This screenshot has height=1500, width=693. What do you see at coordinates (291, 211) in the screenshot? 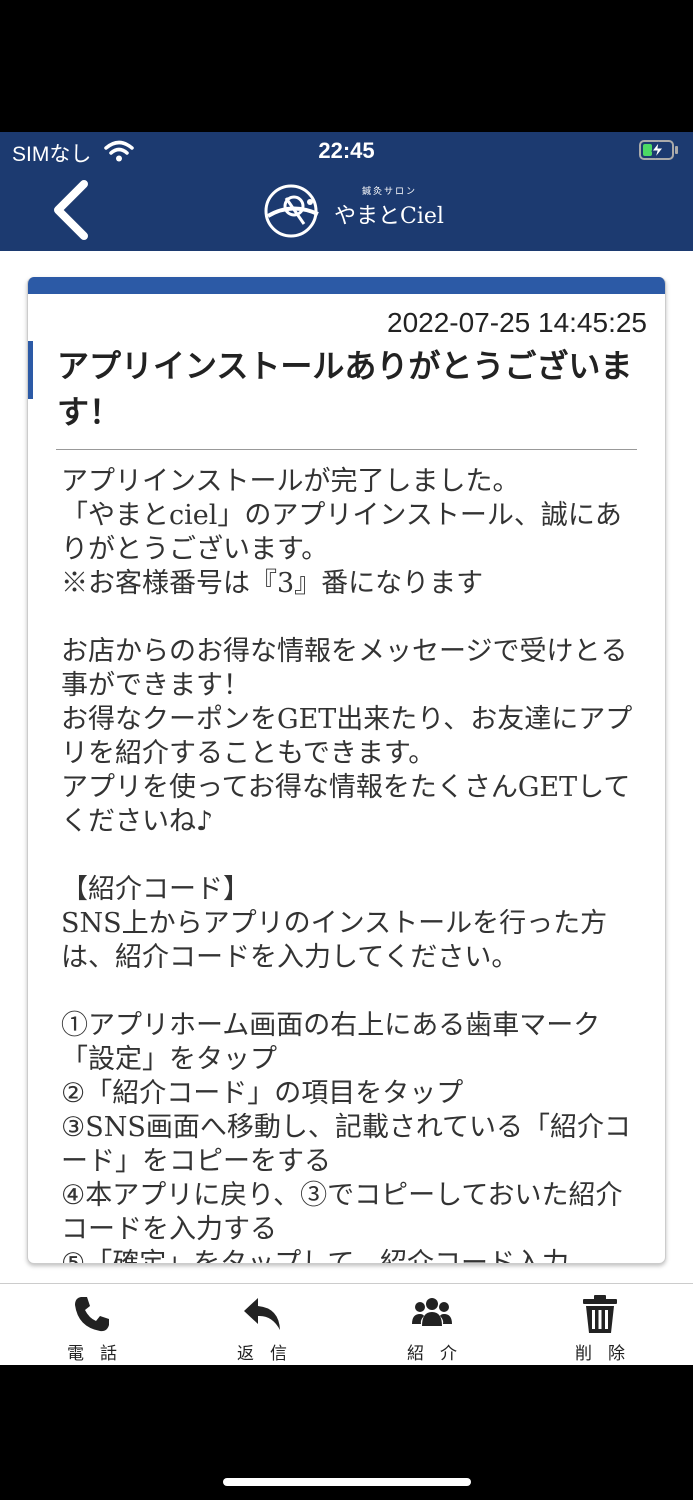
I see `logo-mark-icon` at bounding box center [291, 211].